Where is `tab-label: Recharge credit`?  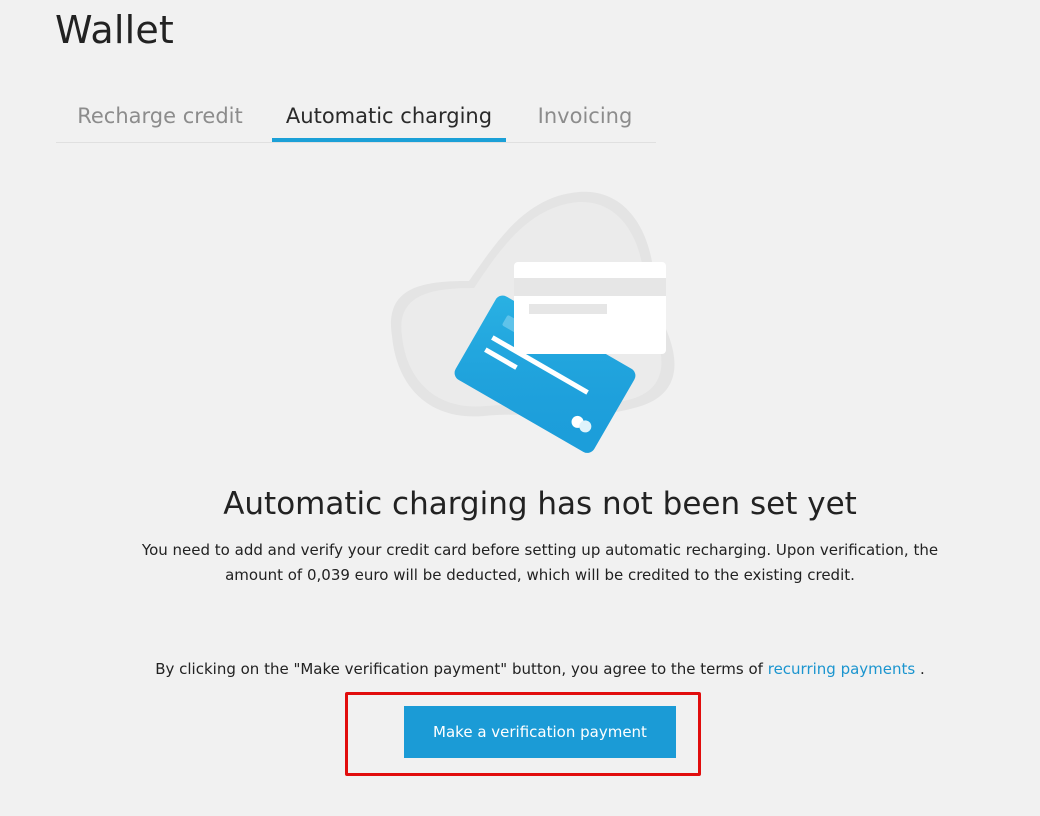
tab-label: Recharge credit is located at coordinates (160, 116).